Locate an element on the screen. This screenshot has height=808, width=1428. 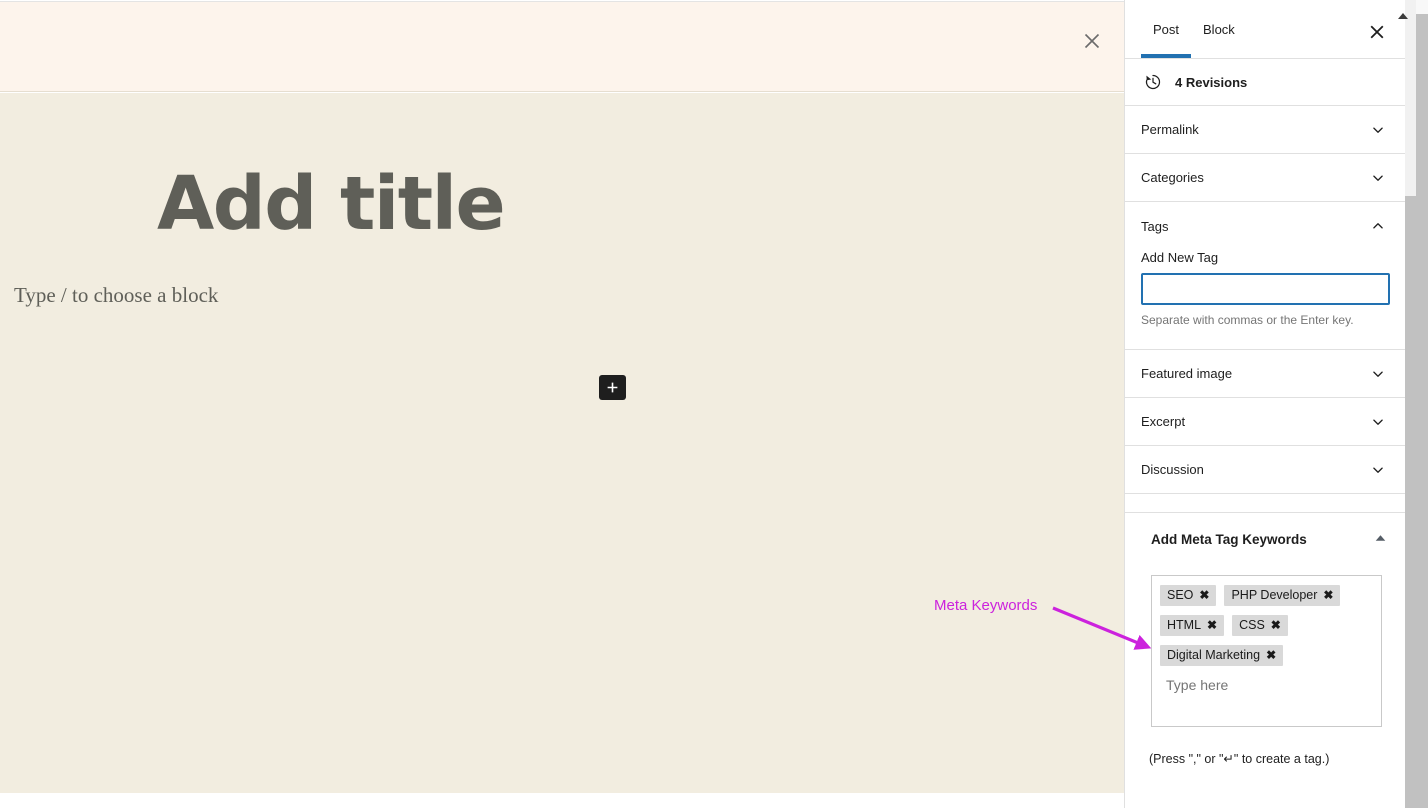
chip-row: HTML ✖ CSS ✖ is located at coordinates (1266, 625).